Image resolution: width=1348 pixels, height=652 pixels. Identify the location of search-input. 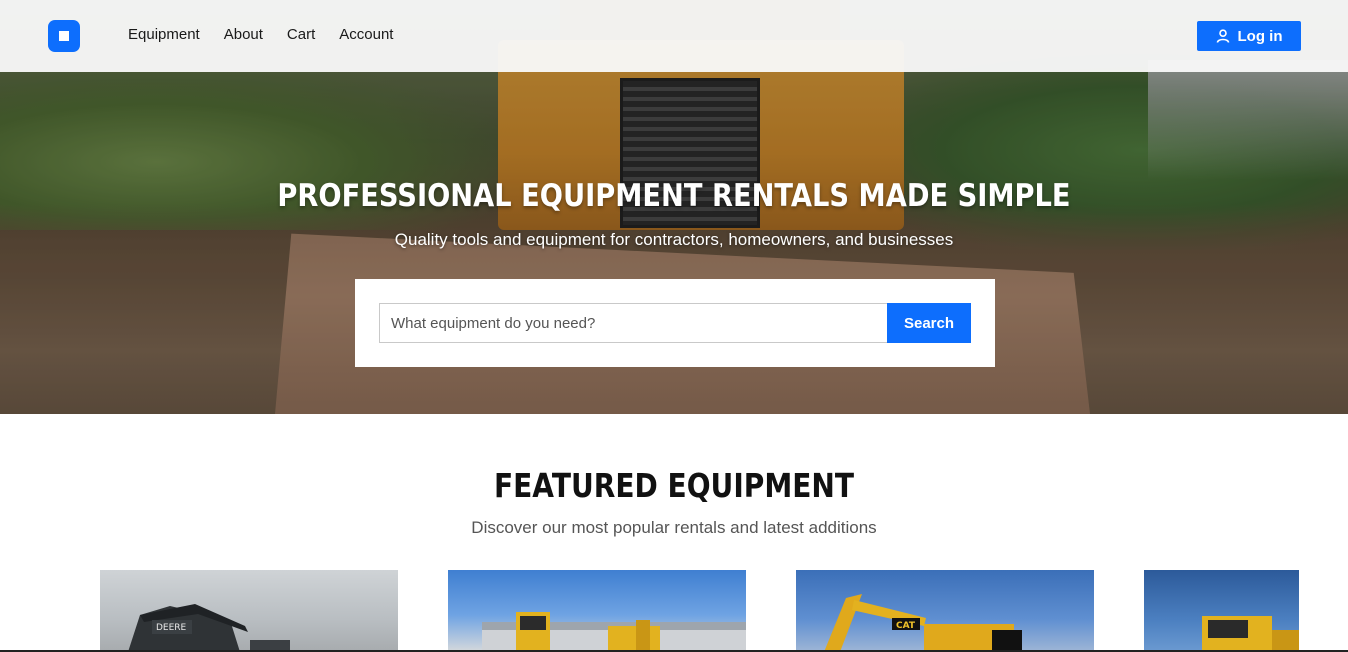
(633, 323).